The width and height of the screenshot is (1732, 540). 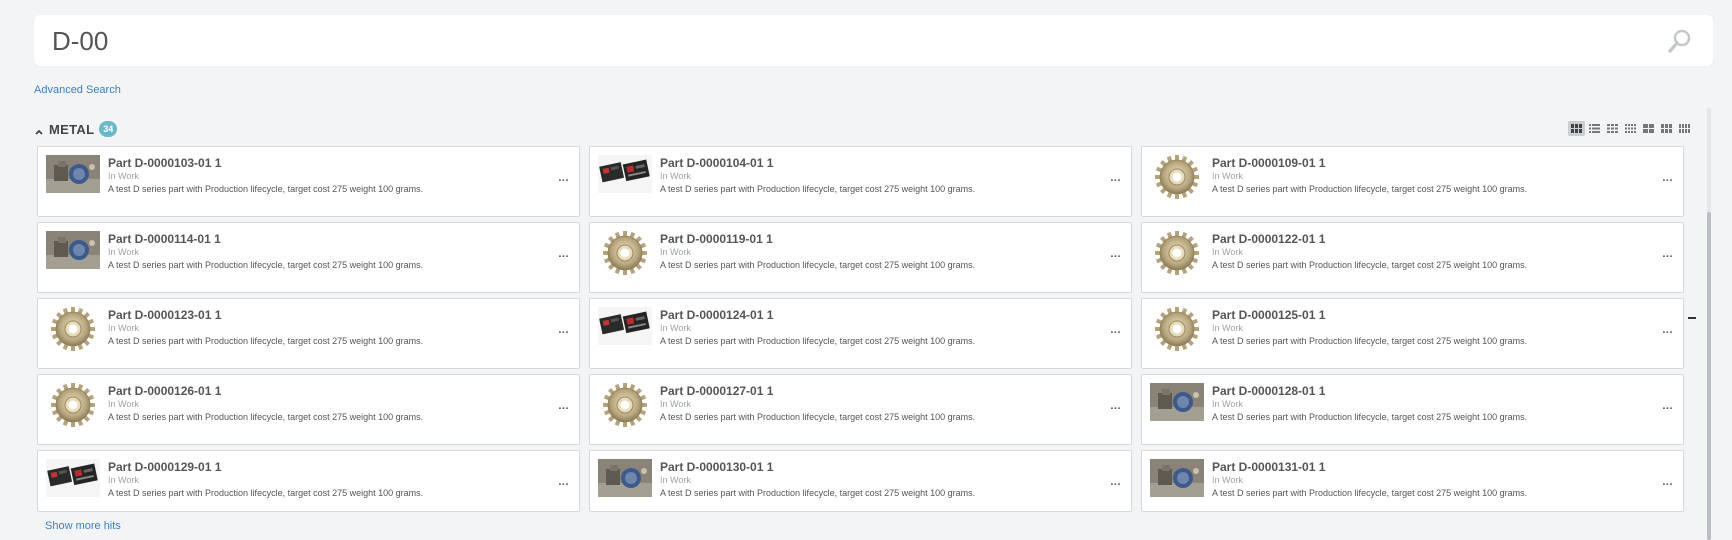 I want to click on card-title: Part D-0000126-01 1, so click(x=164, y=391).